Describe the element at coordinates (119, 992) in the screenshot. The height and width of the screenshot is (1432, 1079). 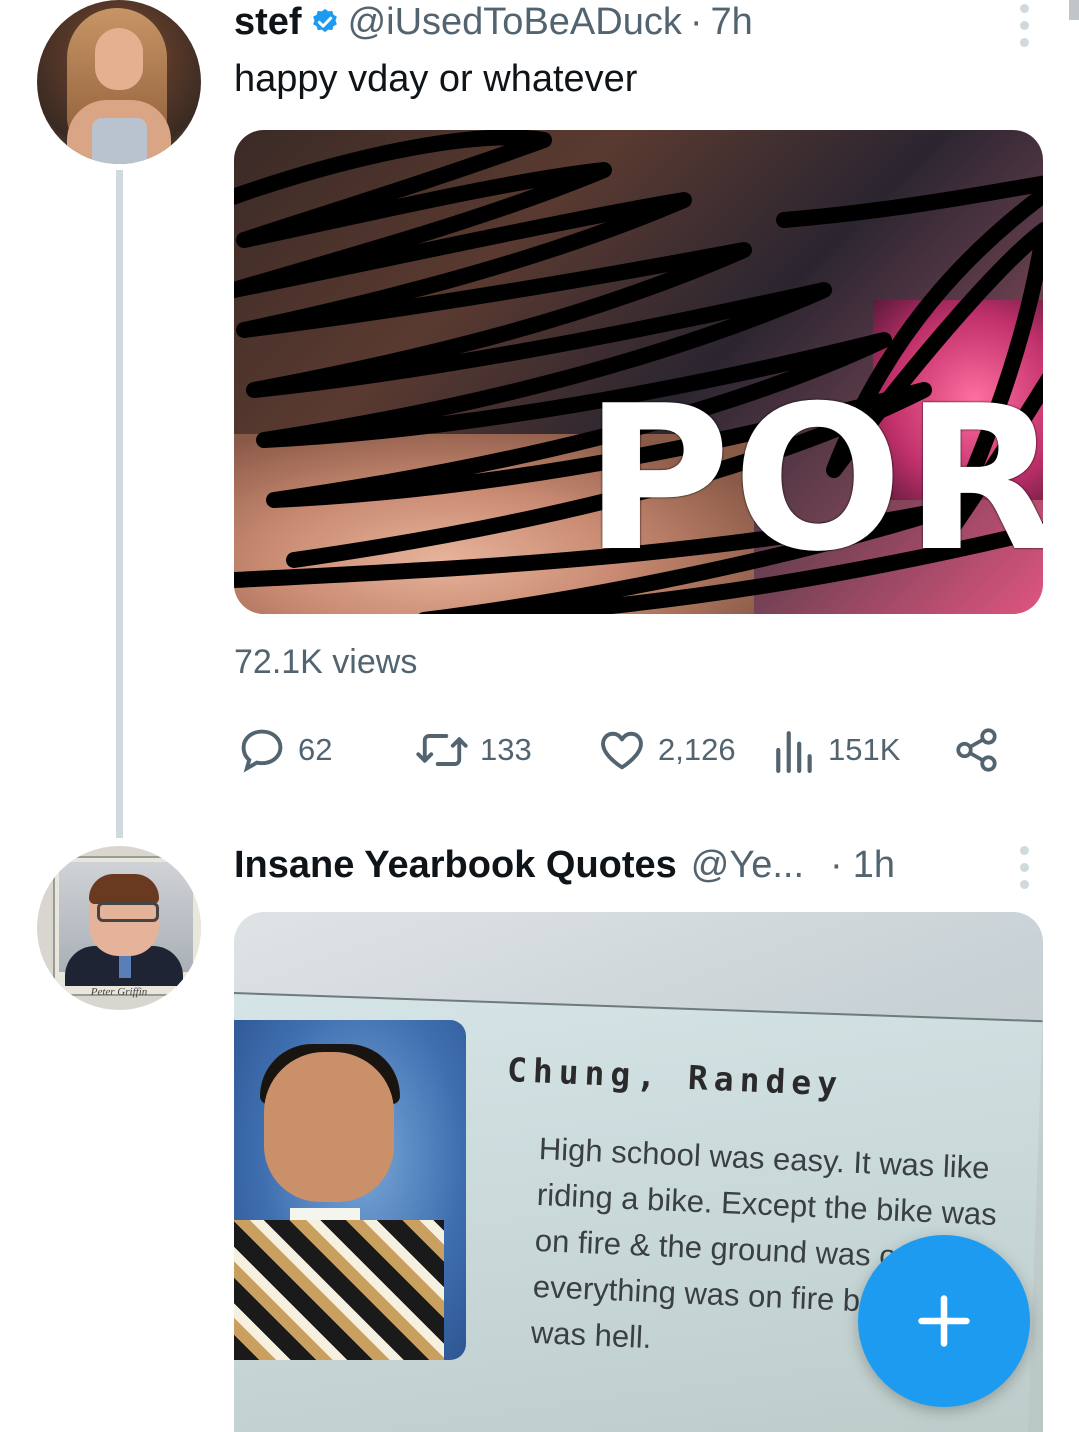
I see `avatar-caption: Peter Griffin` at that location.